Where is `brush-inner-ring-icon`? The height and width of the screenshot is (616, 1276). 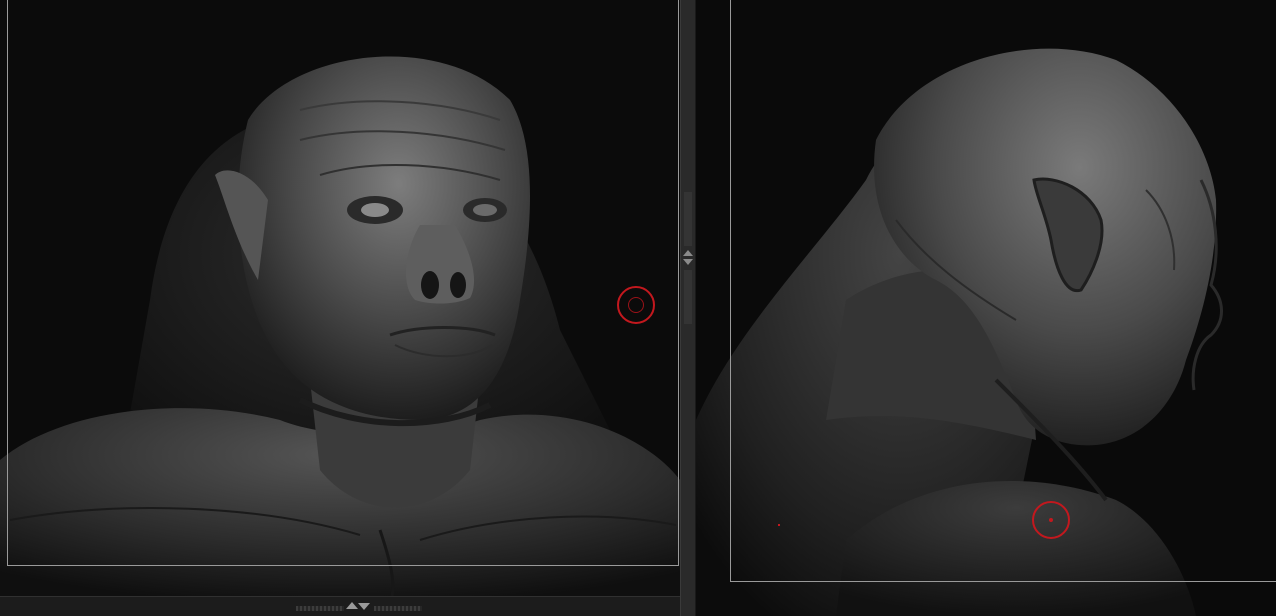
brush-inner-ring-icon is located at coordinates (636, 305).